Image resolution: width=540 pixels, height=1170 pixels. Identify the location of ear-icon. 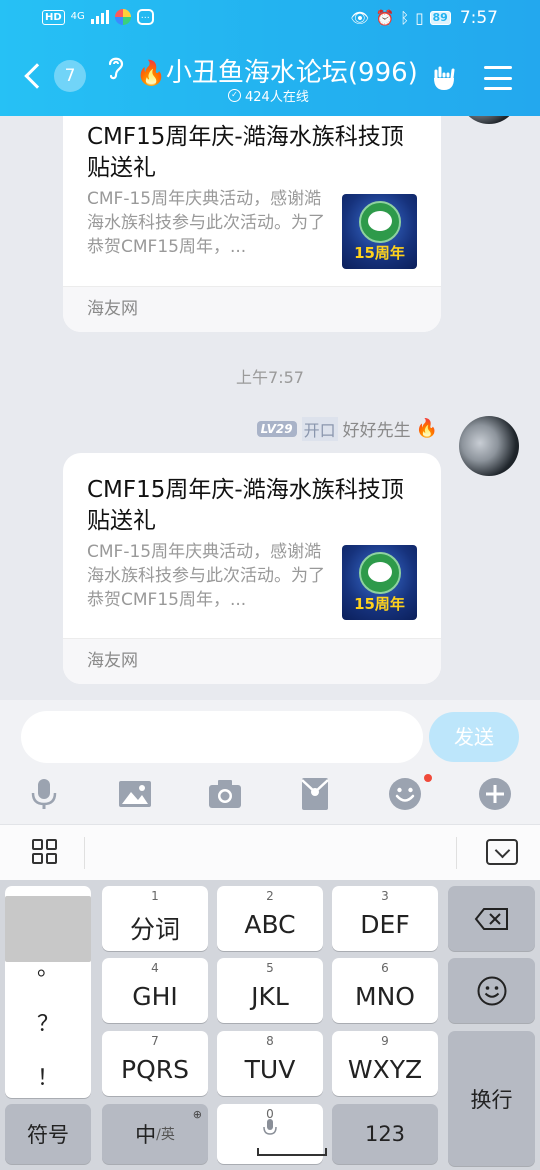
(116, 71).